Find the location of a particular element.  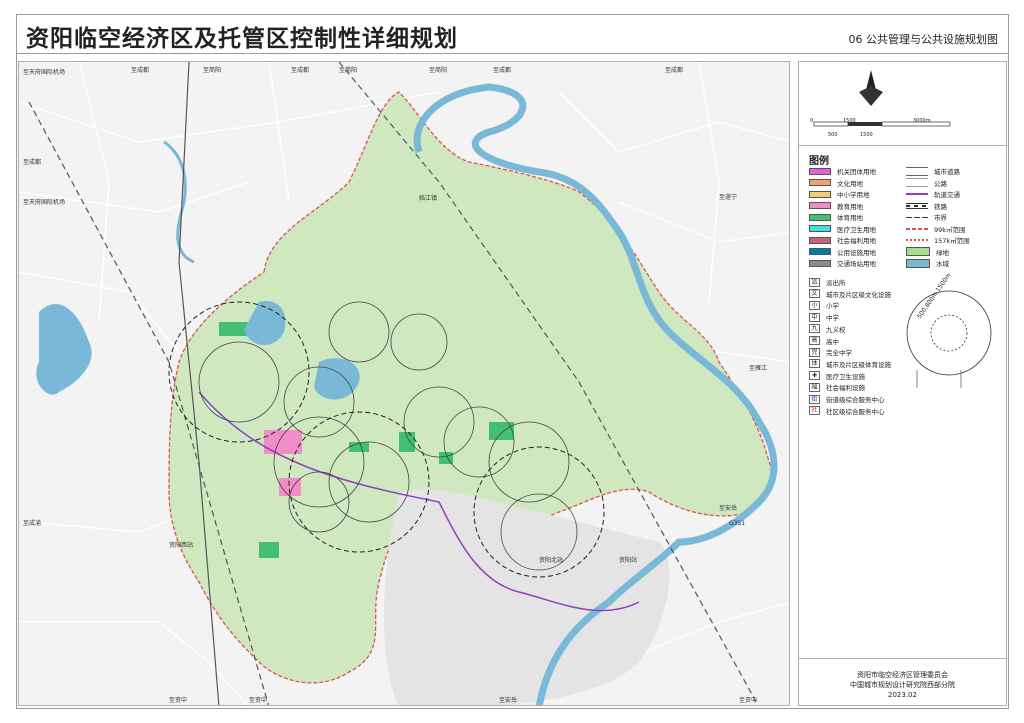

legend-symbol-item: 体城市及片区级体育设施 is located at coordinates (850, 364).